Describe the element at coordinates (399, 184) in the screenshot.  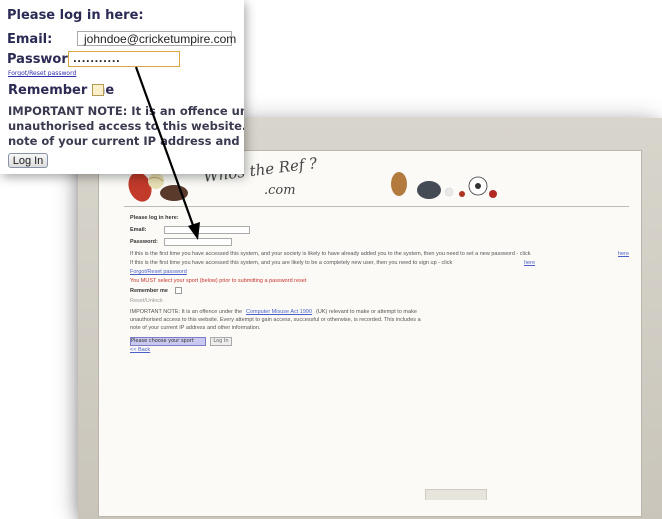
I see `rugby-ball-brown-icon` at that location.